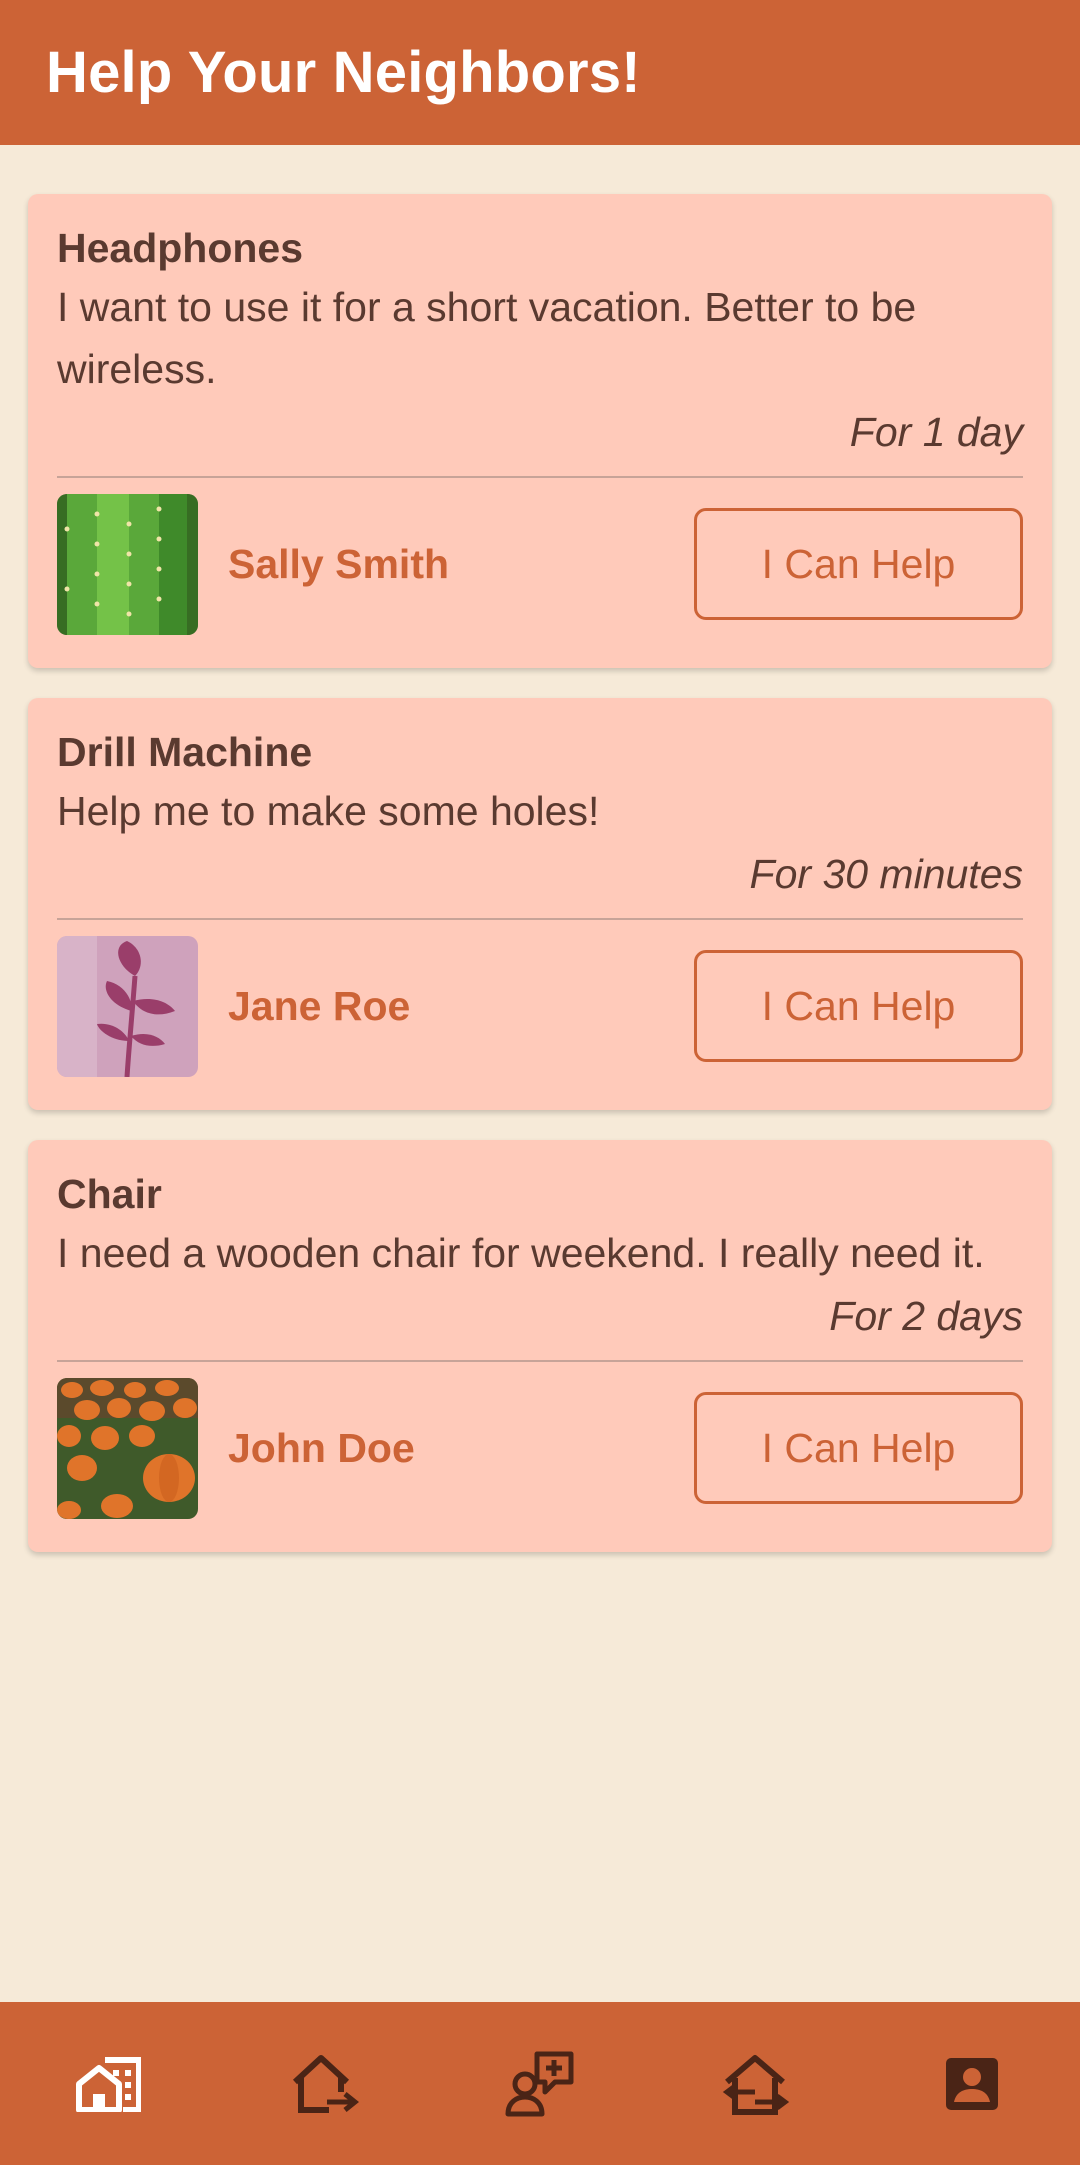 The height and width of the screenshot is (2165, 1080). I want to click on nav-request, so click(540, 2084).